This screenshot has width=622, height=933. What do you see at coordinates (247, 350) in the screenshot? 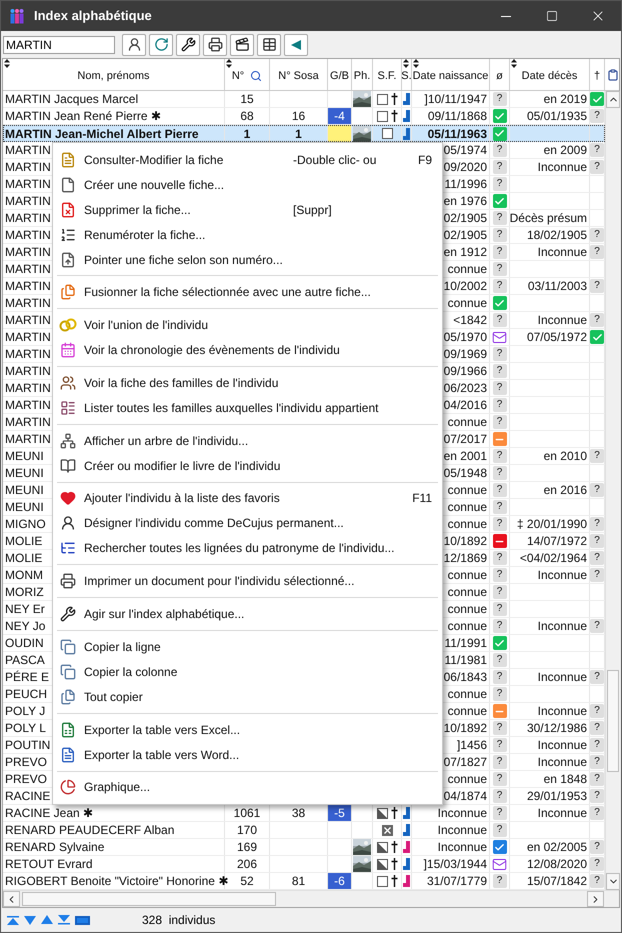
I see `menu-item: Voir la chronologie des évènements de l'individu` at bounding box center [247, 350].